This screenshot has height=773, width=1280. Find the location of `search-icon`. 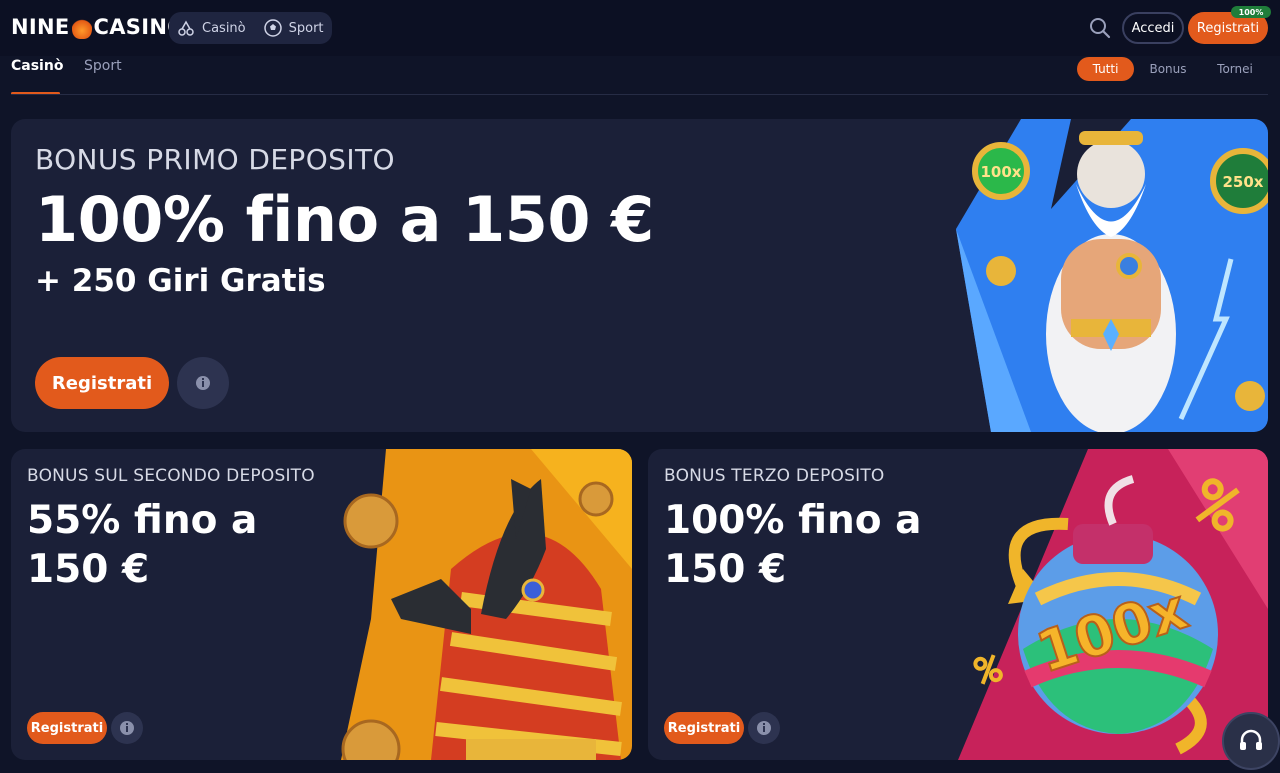

search-icon is located at coordinates (1100, 28).